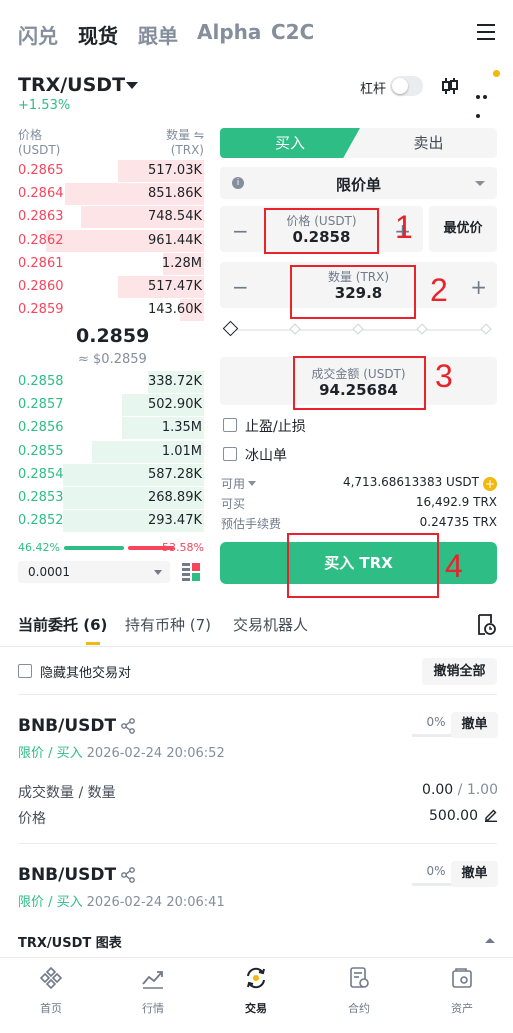  Describe the element at coordinates (444, 376) in the screenshot. I see `annotation-number-3: 3` at that location.